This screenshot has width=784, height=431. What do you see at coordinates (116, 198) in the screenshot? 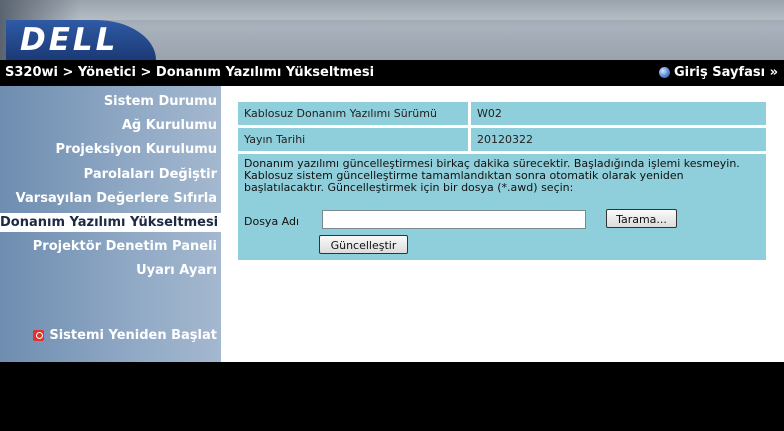
I see `sidebar-item-varsayilan-degerler: Varsayılan Değerlere Sıfırla` at bounding box center [116, 198].